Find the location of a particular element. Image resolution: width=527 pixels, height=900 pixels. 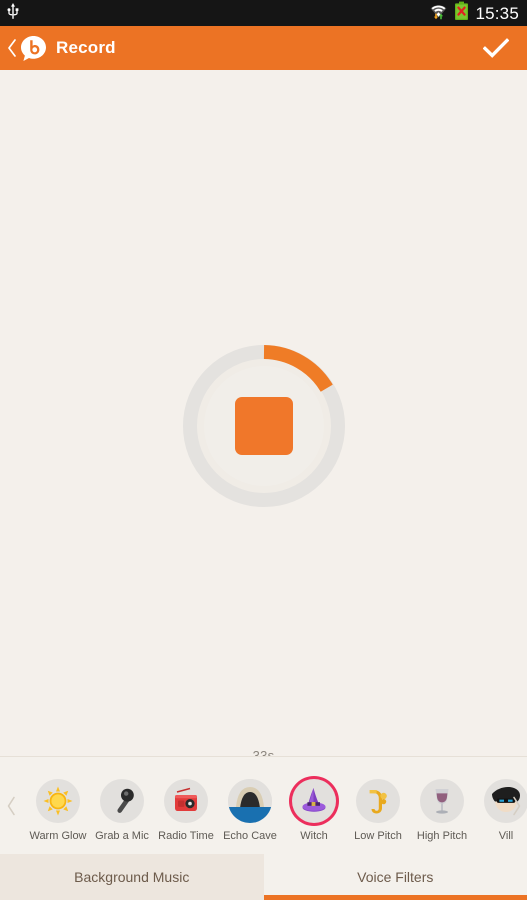

filter-item-high-pitch: High Pitch is located at coordinates (442, 810).